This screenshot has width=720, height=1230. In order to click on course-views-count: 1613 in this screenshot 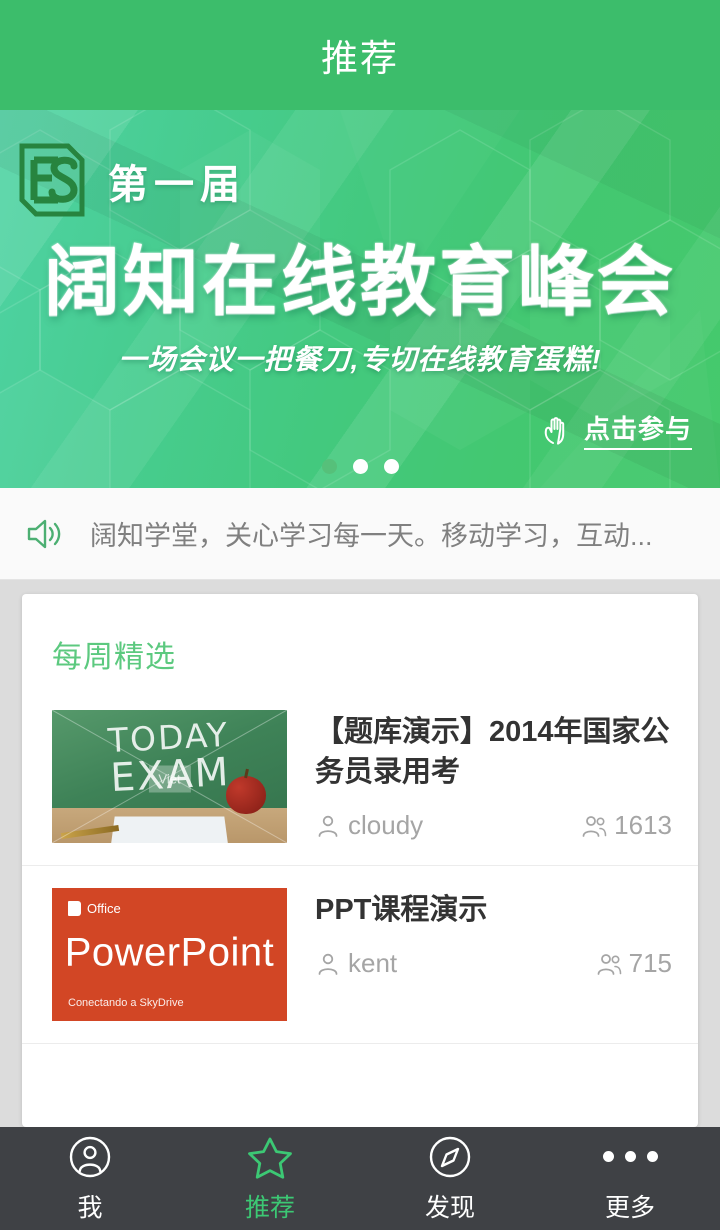, I will do `click(643, 825)`.